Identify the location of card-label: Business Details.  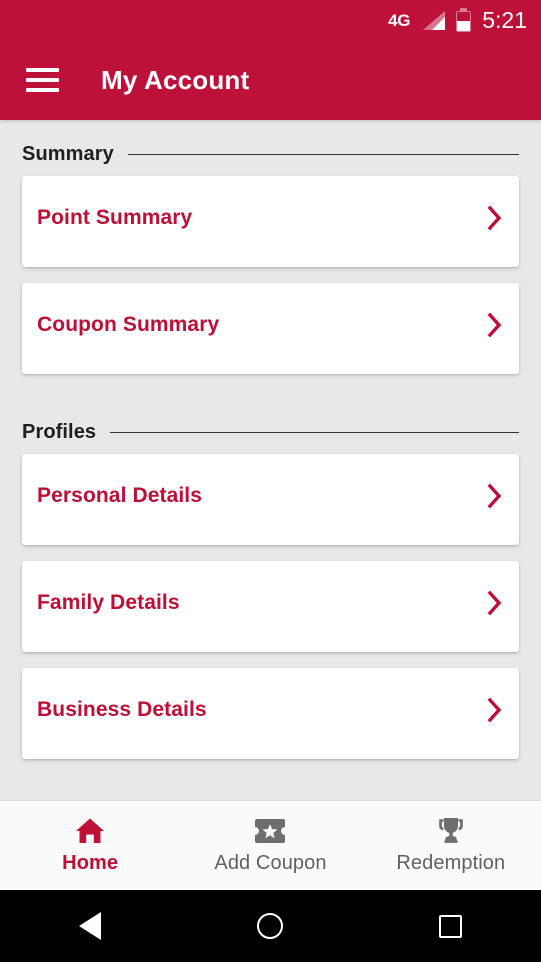
(122, 709).